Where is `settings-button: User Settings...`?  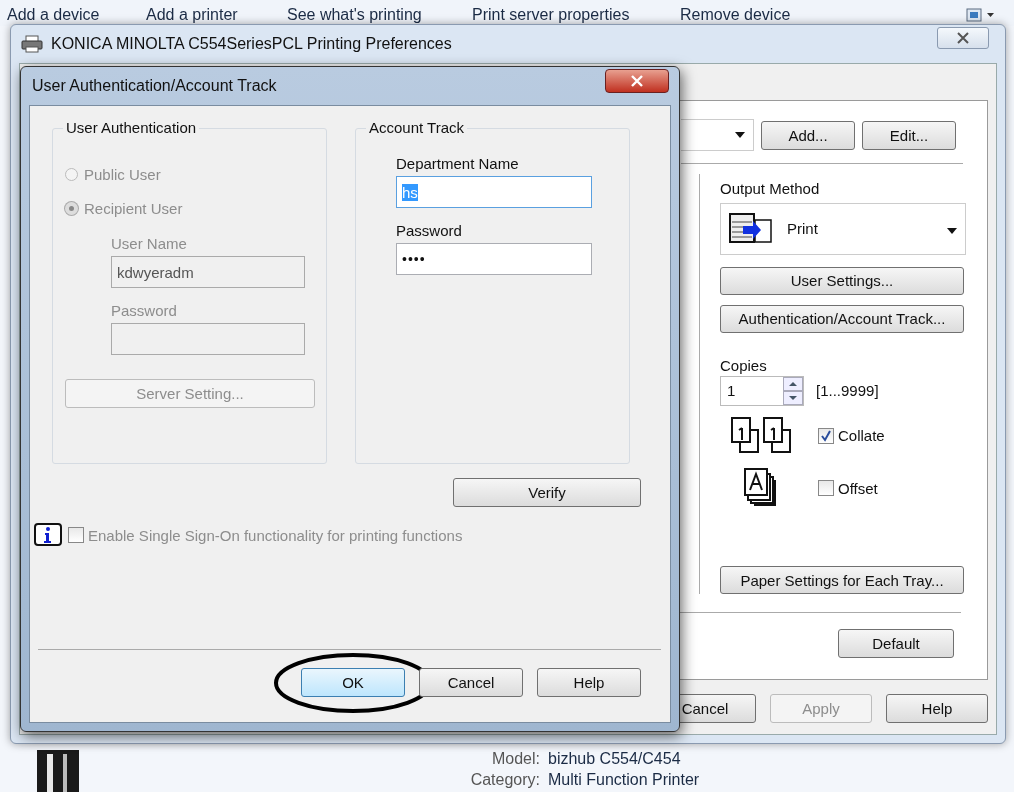 settings-button: User Settings... is located at coordinates (842, 280).